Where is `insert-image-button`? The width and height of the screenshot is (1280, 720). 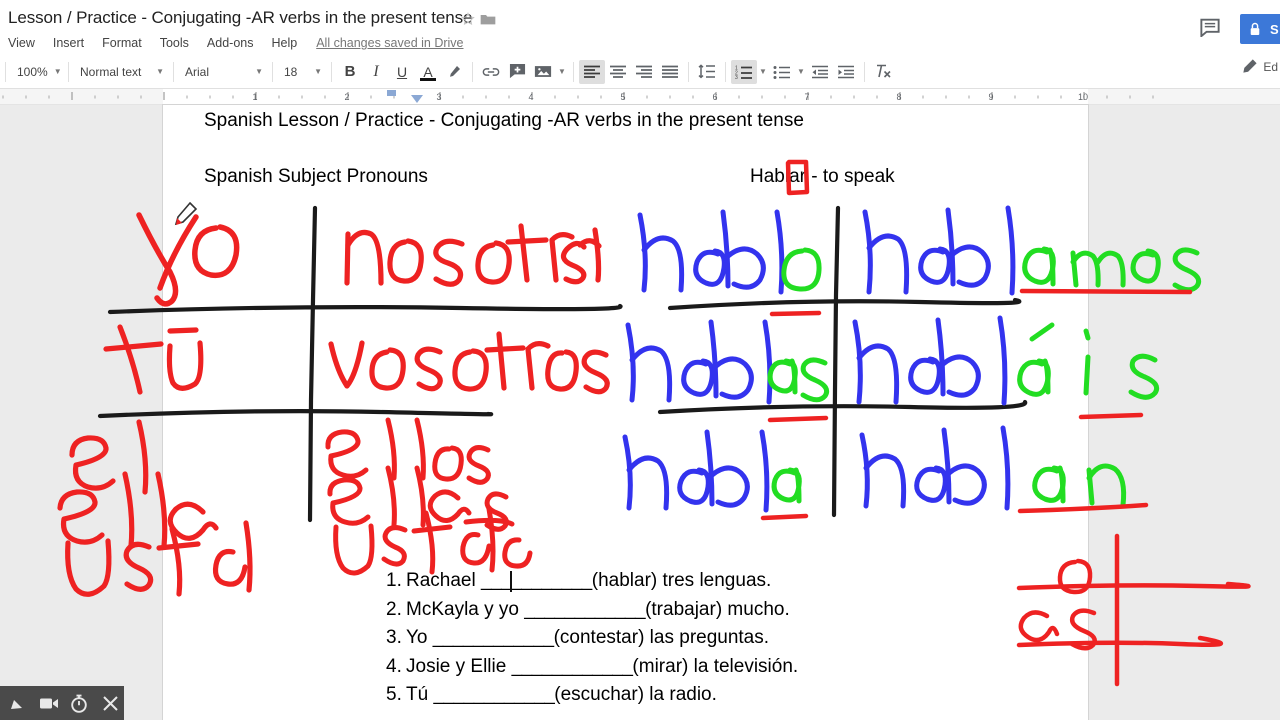 insert-image-button is located at coordinates (543, 72).